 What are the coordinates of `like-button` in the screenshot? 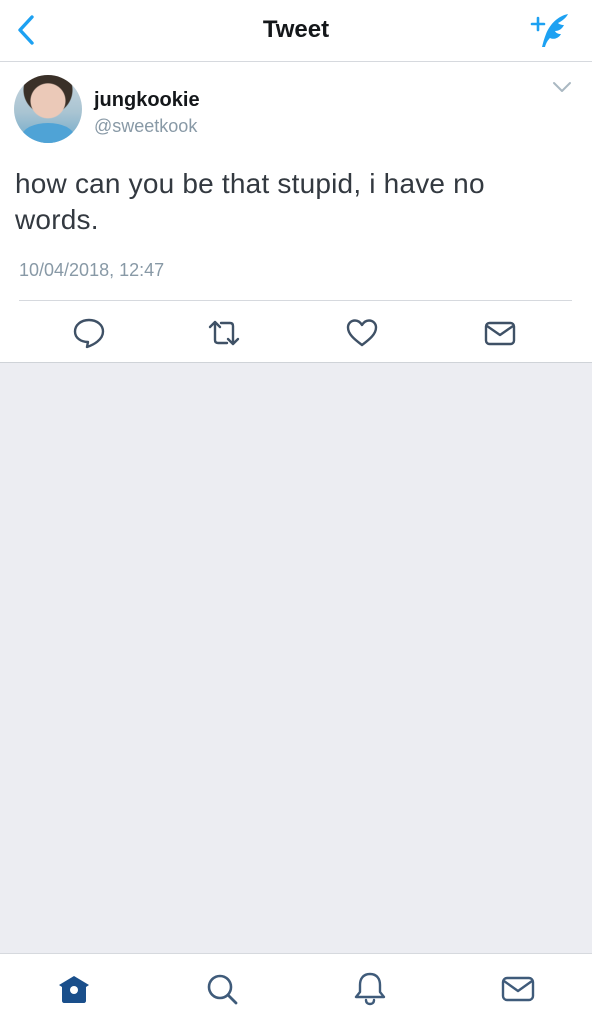 It's located at (362, 333).